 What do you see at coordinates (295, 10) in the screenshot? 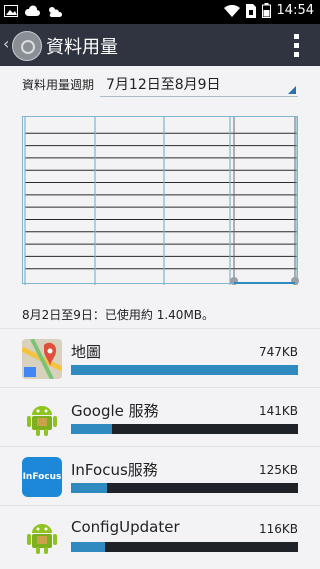
I see `clock: 14:54` at bounding box center [295, 10].